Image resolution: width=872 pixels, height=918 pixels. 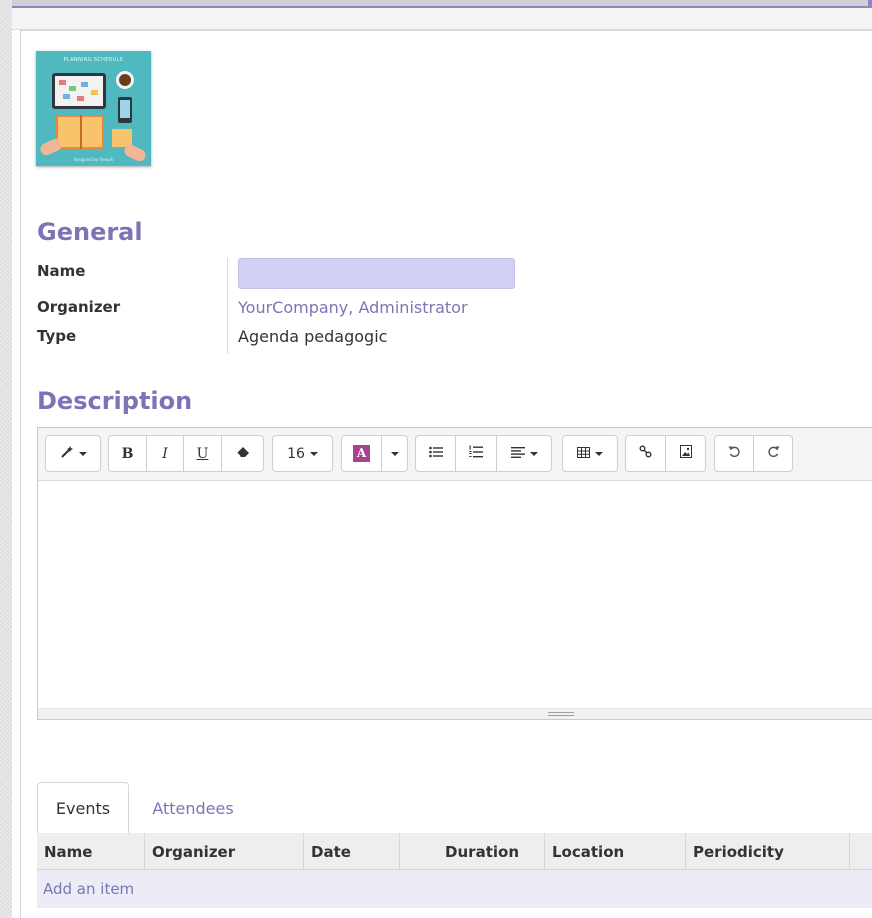 What do you see at coordinates (202, 453) in the screenshot?
I see `underline-button: U` at bounding box center [202, 453].